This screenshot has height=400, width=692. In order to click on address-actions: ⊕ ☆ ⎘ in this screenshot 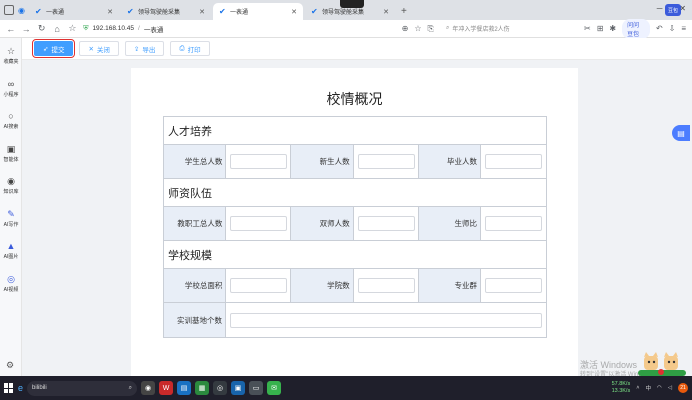, I will do `click(418, 29)`.